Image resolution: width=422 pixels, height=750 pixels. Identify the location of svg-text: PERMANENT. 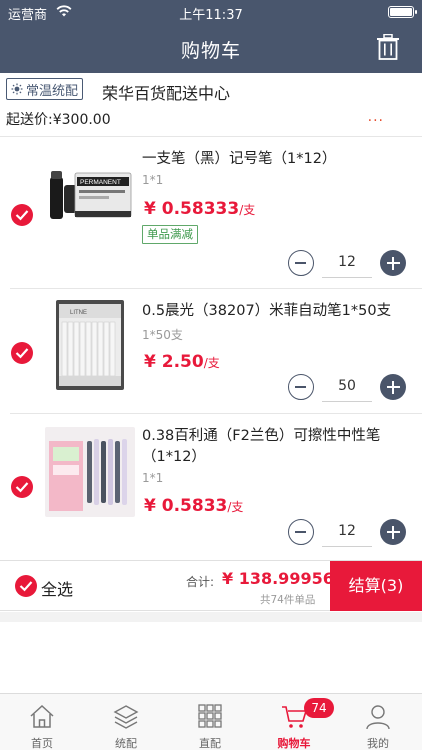
(100, 182).